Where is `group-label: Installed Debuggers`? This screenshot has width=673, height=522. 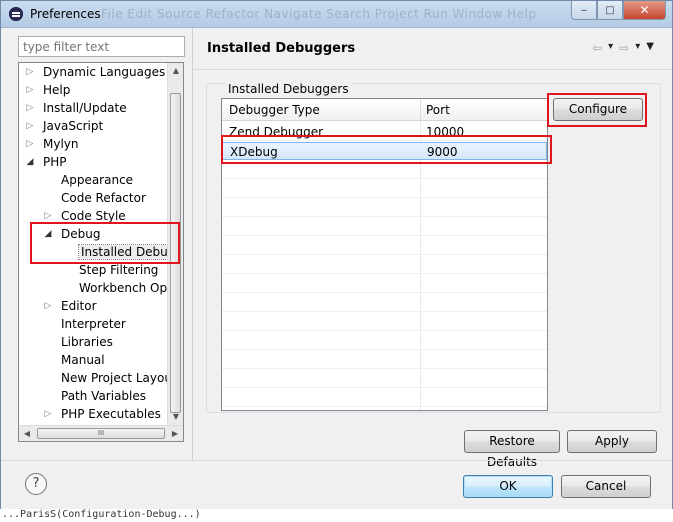 group-label: Installed Debuggers is located at coordinates (288, 89).